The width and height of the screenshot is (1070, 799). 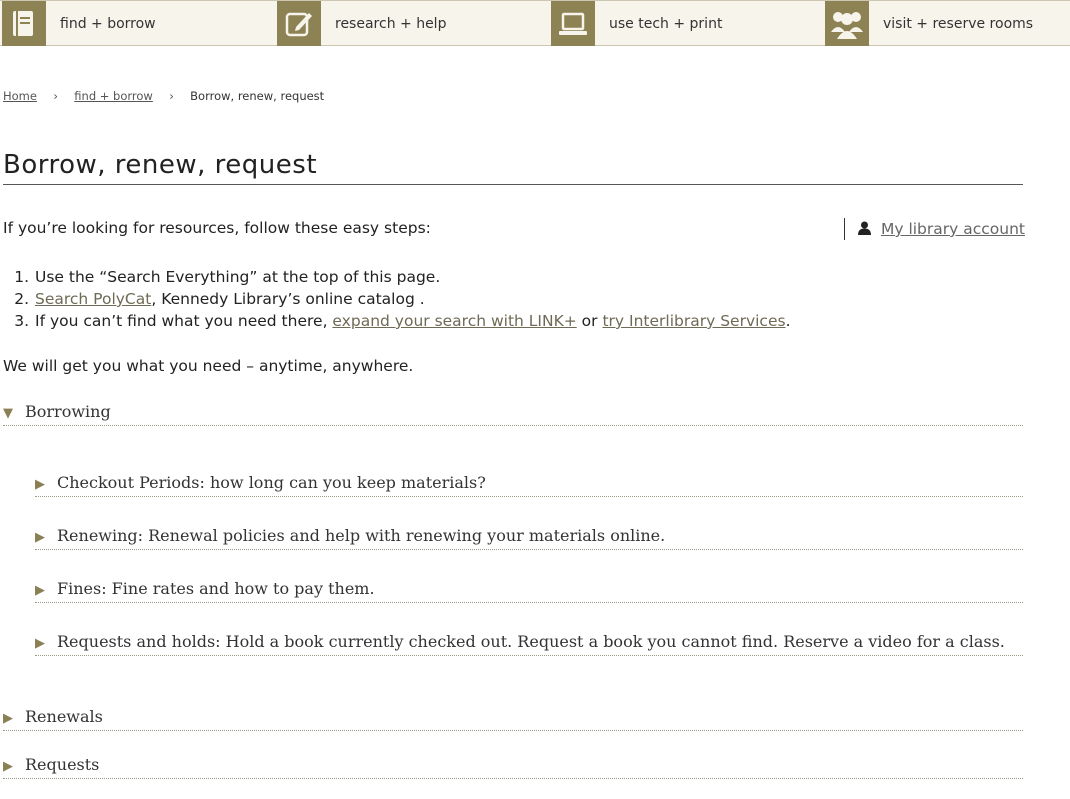 I want to click on interlibrary-services-link: try Interlibrary Services, so click(x=693, y=321).